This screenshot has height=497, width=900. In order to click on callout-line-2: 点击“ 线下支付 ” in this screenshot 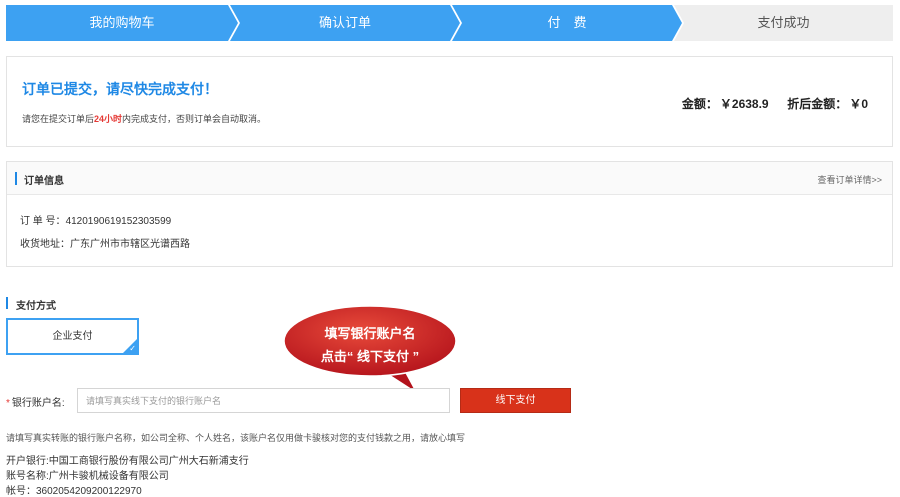, I will do `click(370, 356)`.